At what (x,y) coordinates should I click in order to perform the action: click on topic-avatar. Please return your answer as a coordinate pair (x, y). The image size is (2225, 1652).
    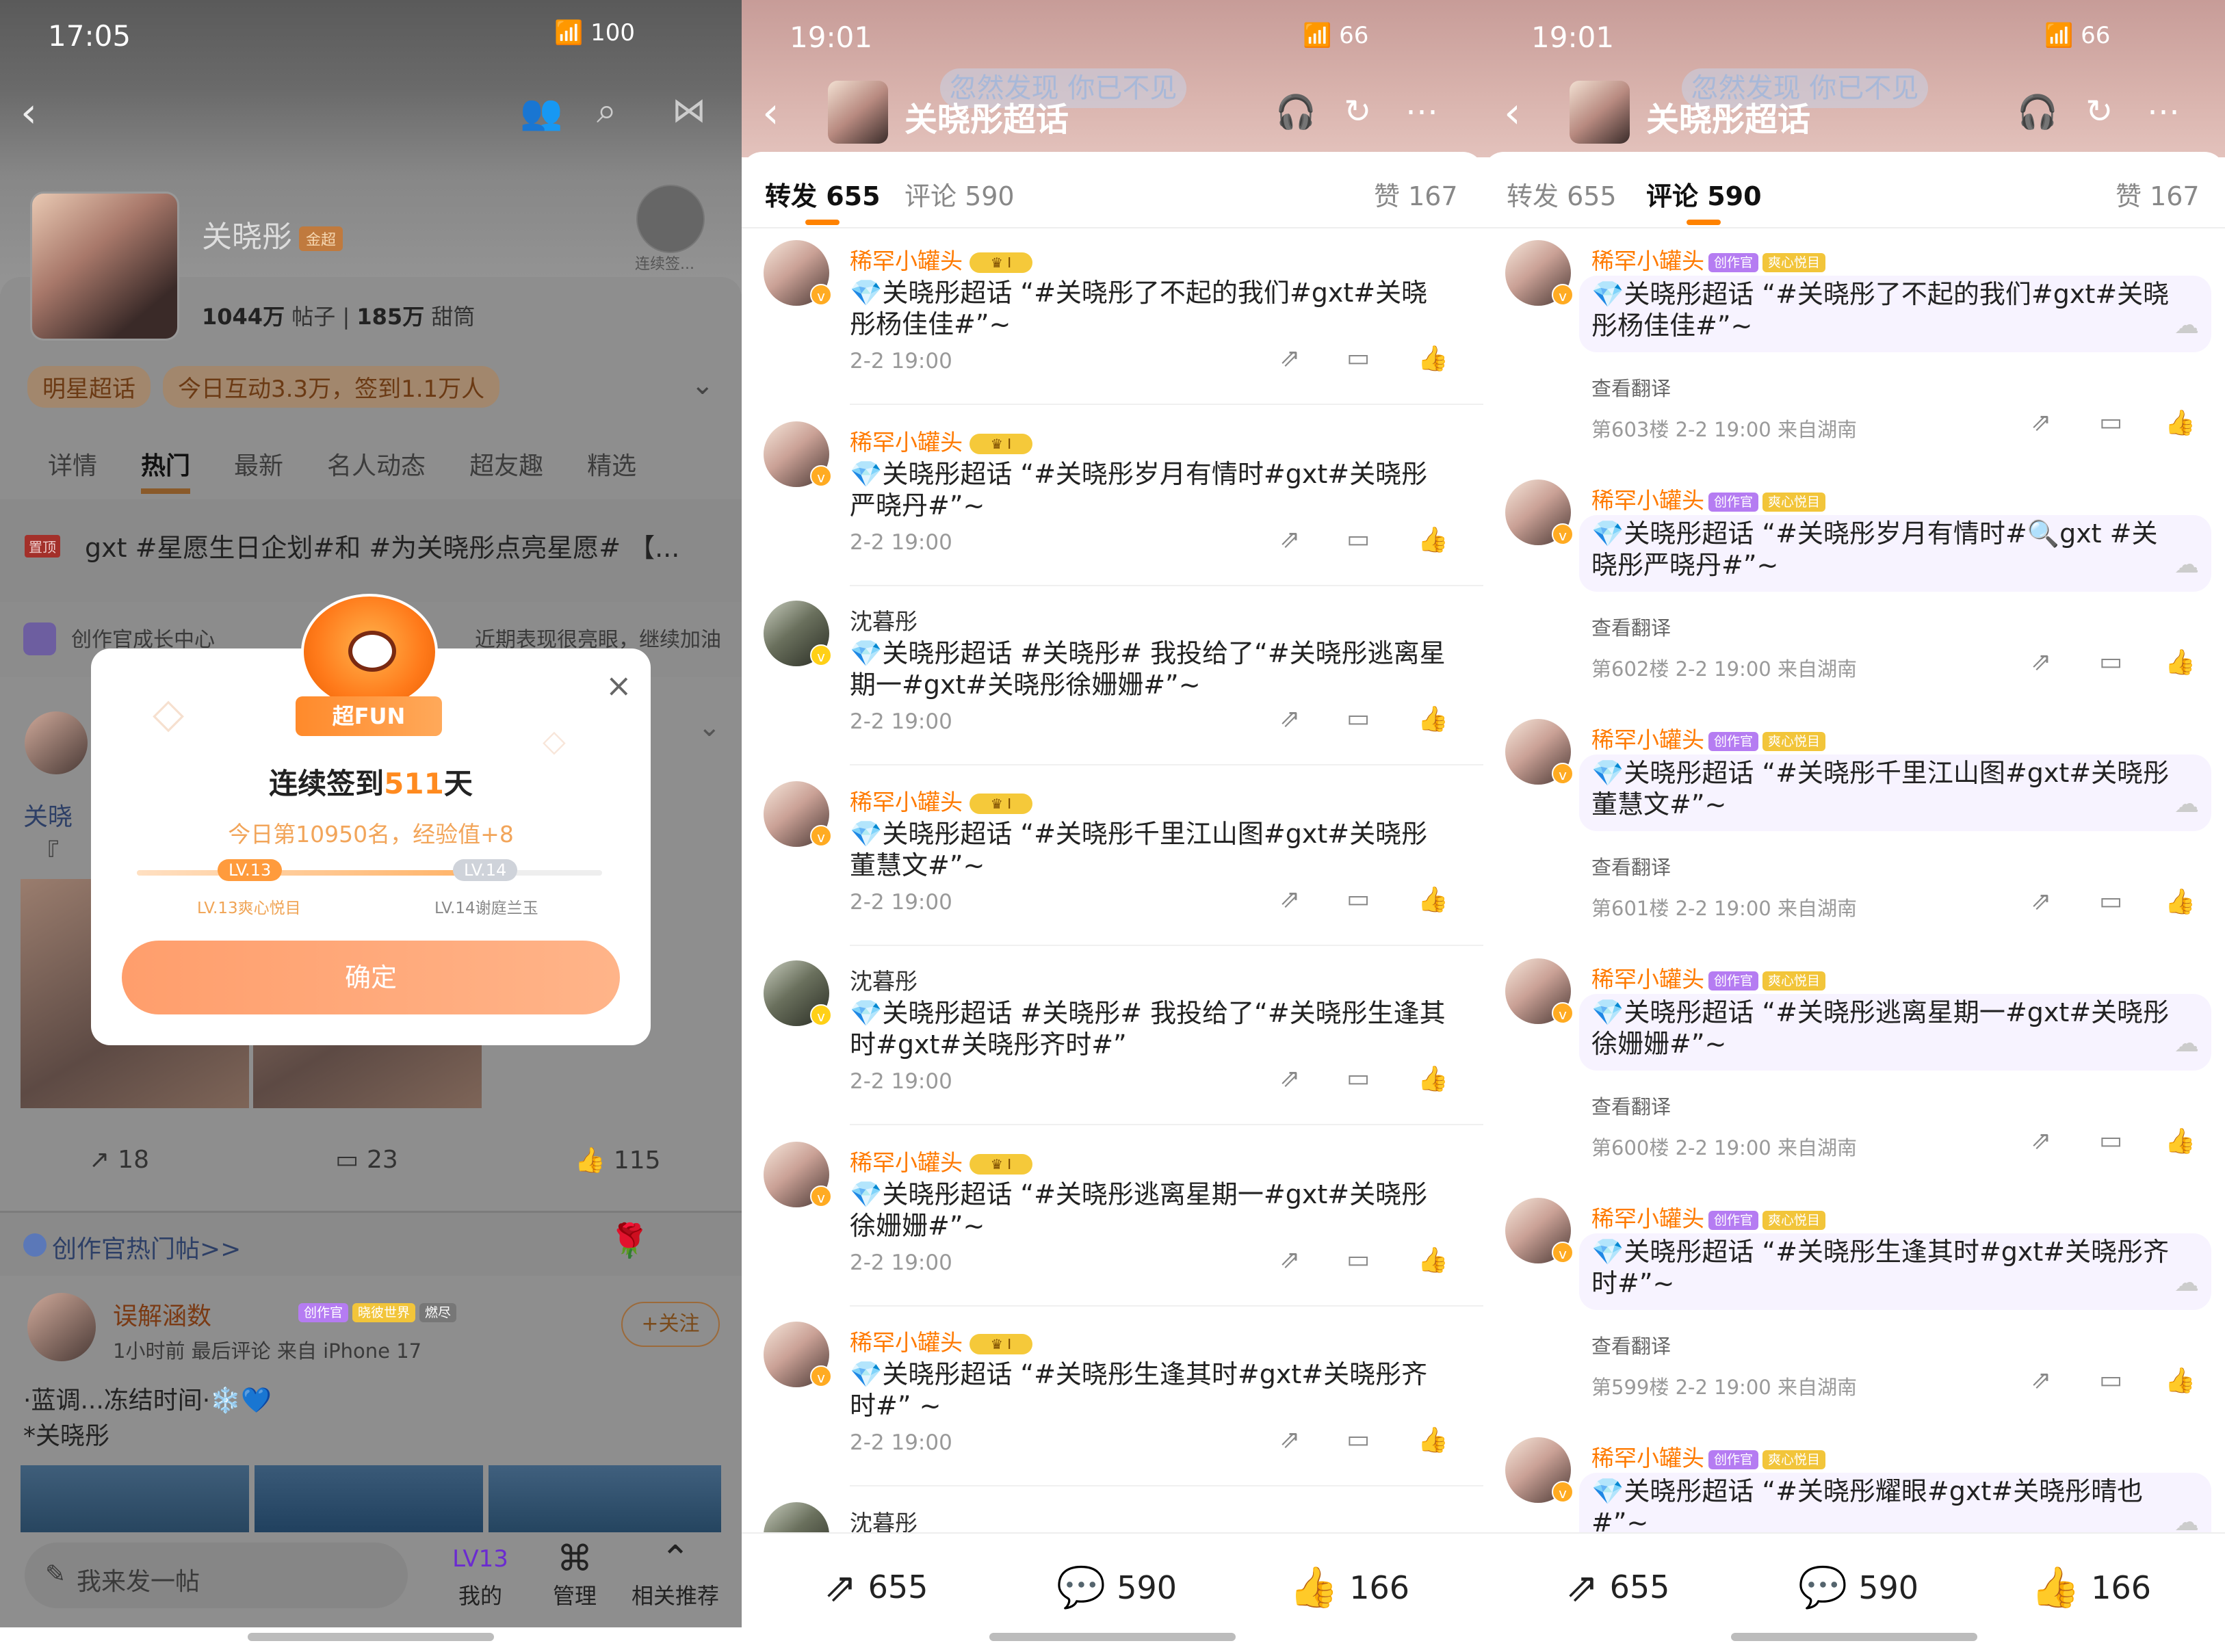
    Looking at the image, I should click on (104, 266).